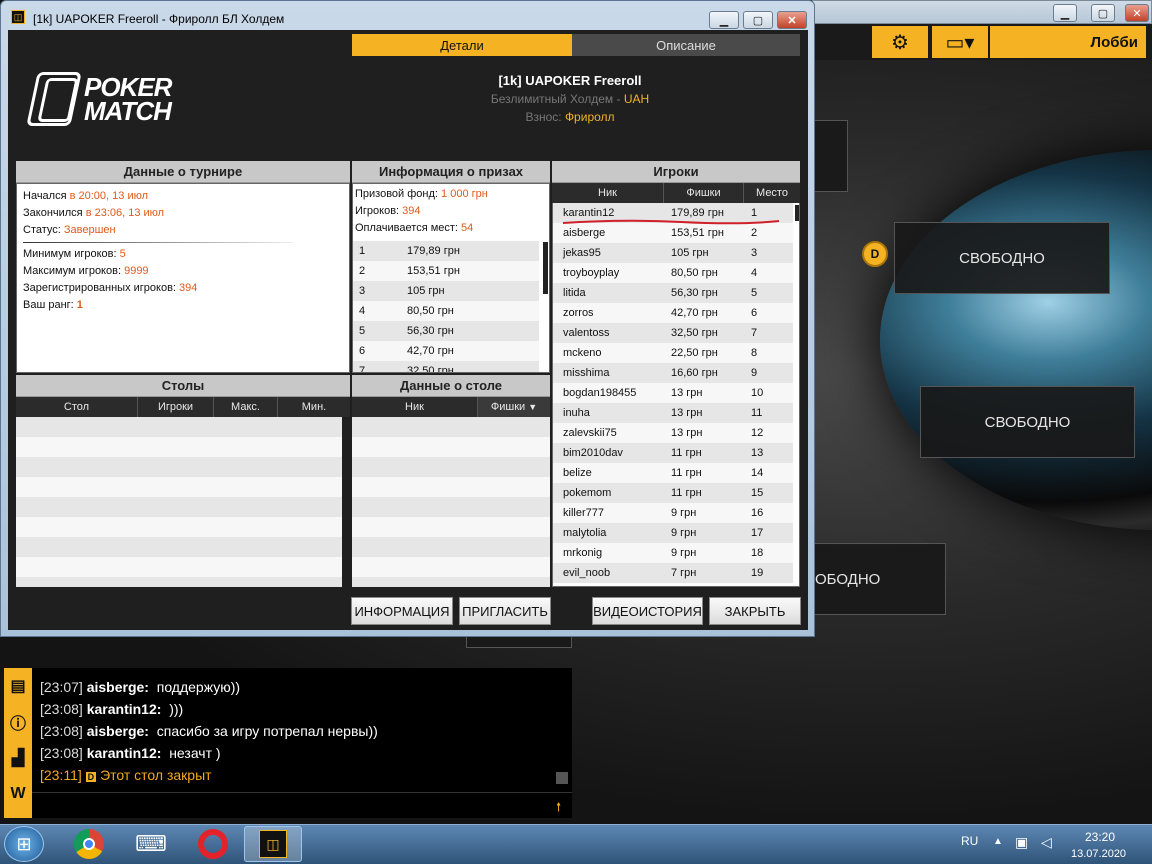 The height and width of the screenshot is (864, 1152). What do you see at coordinates (514, 407) in the screenshot?
I see `col-table-chips: Фишки ▼` at bounding box center [514, 407].